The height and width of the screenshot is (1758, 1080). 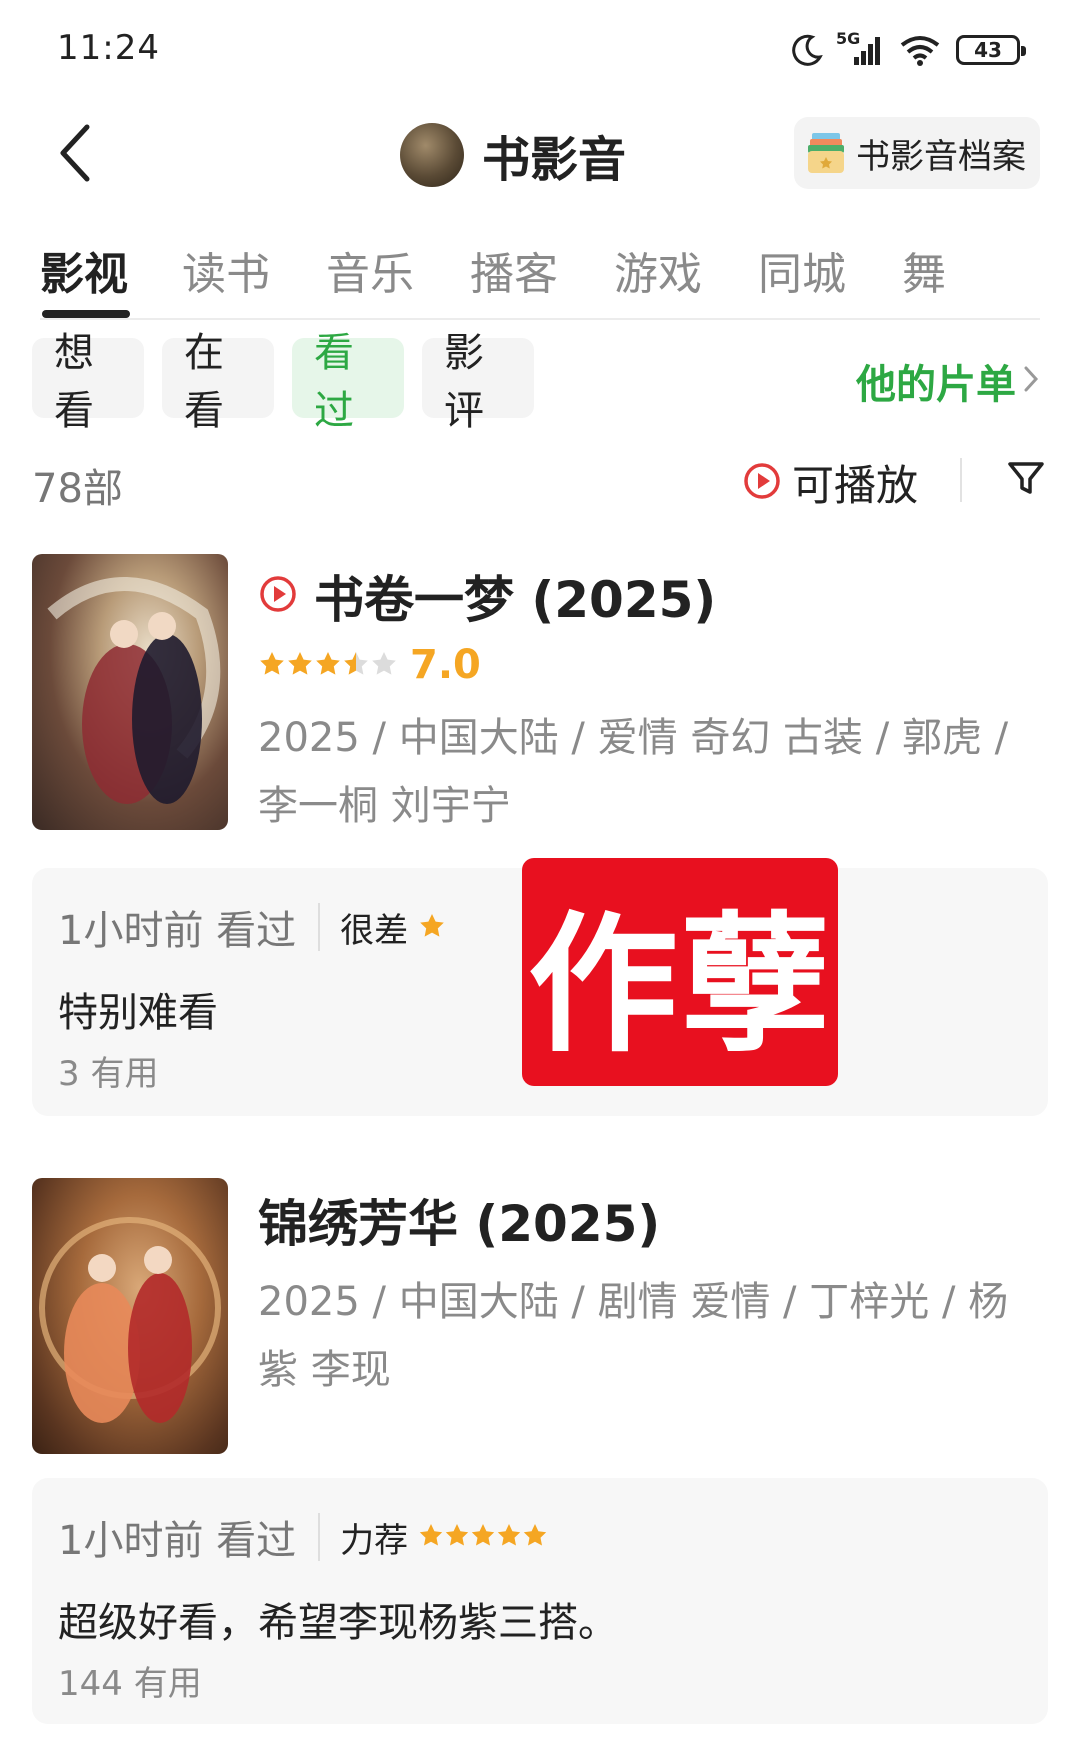 I want to click on status-icons: 5G 43, so click(x=908, y=49).